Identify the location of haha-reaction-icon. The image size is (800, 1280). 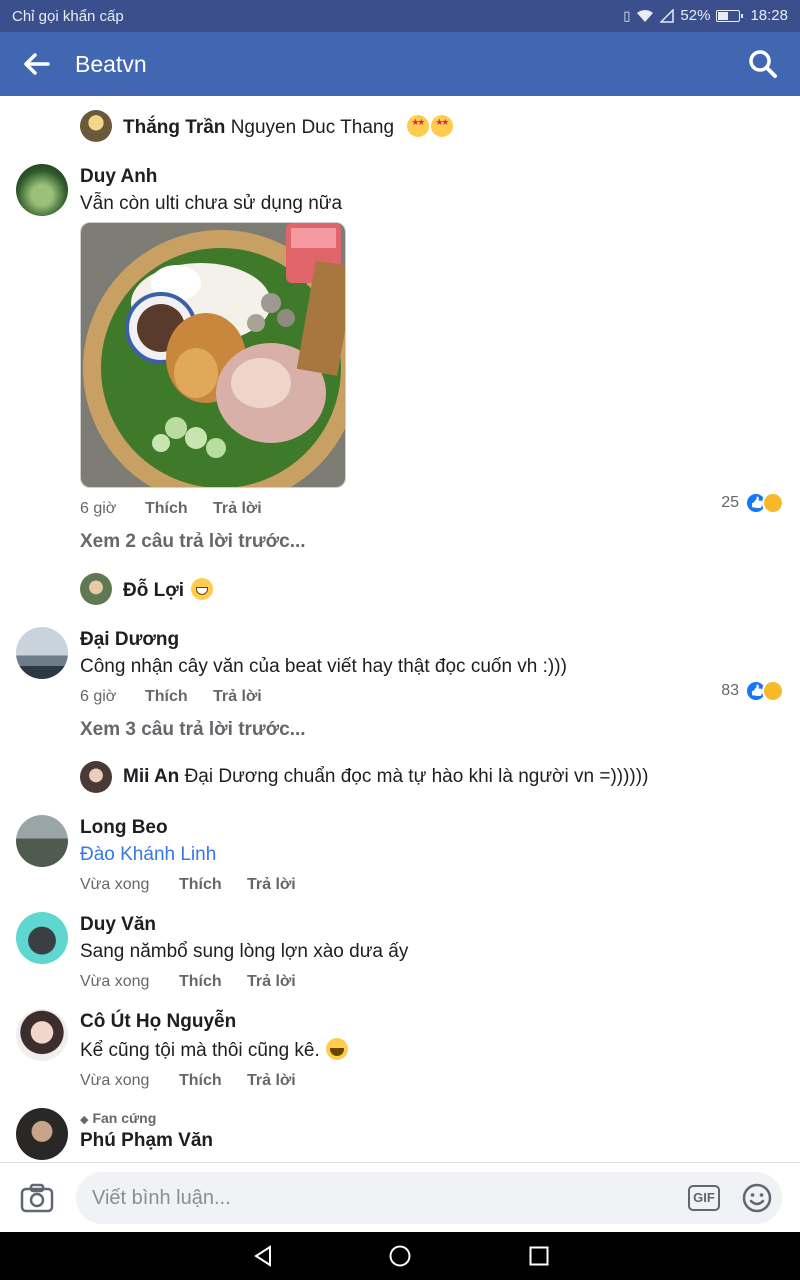
(773, 691).